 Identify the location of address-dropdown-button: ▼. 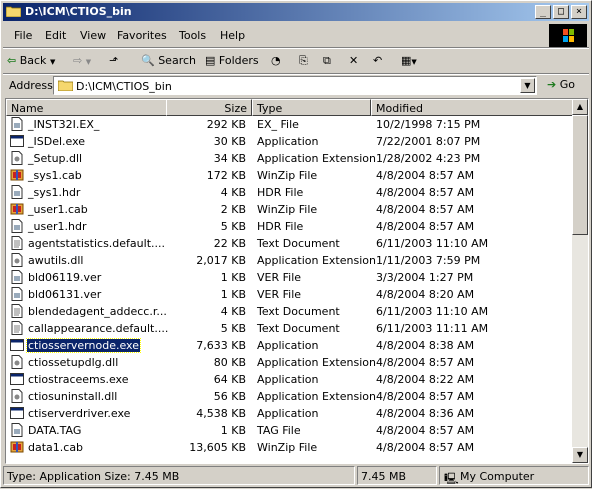
(527, 85).